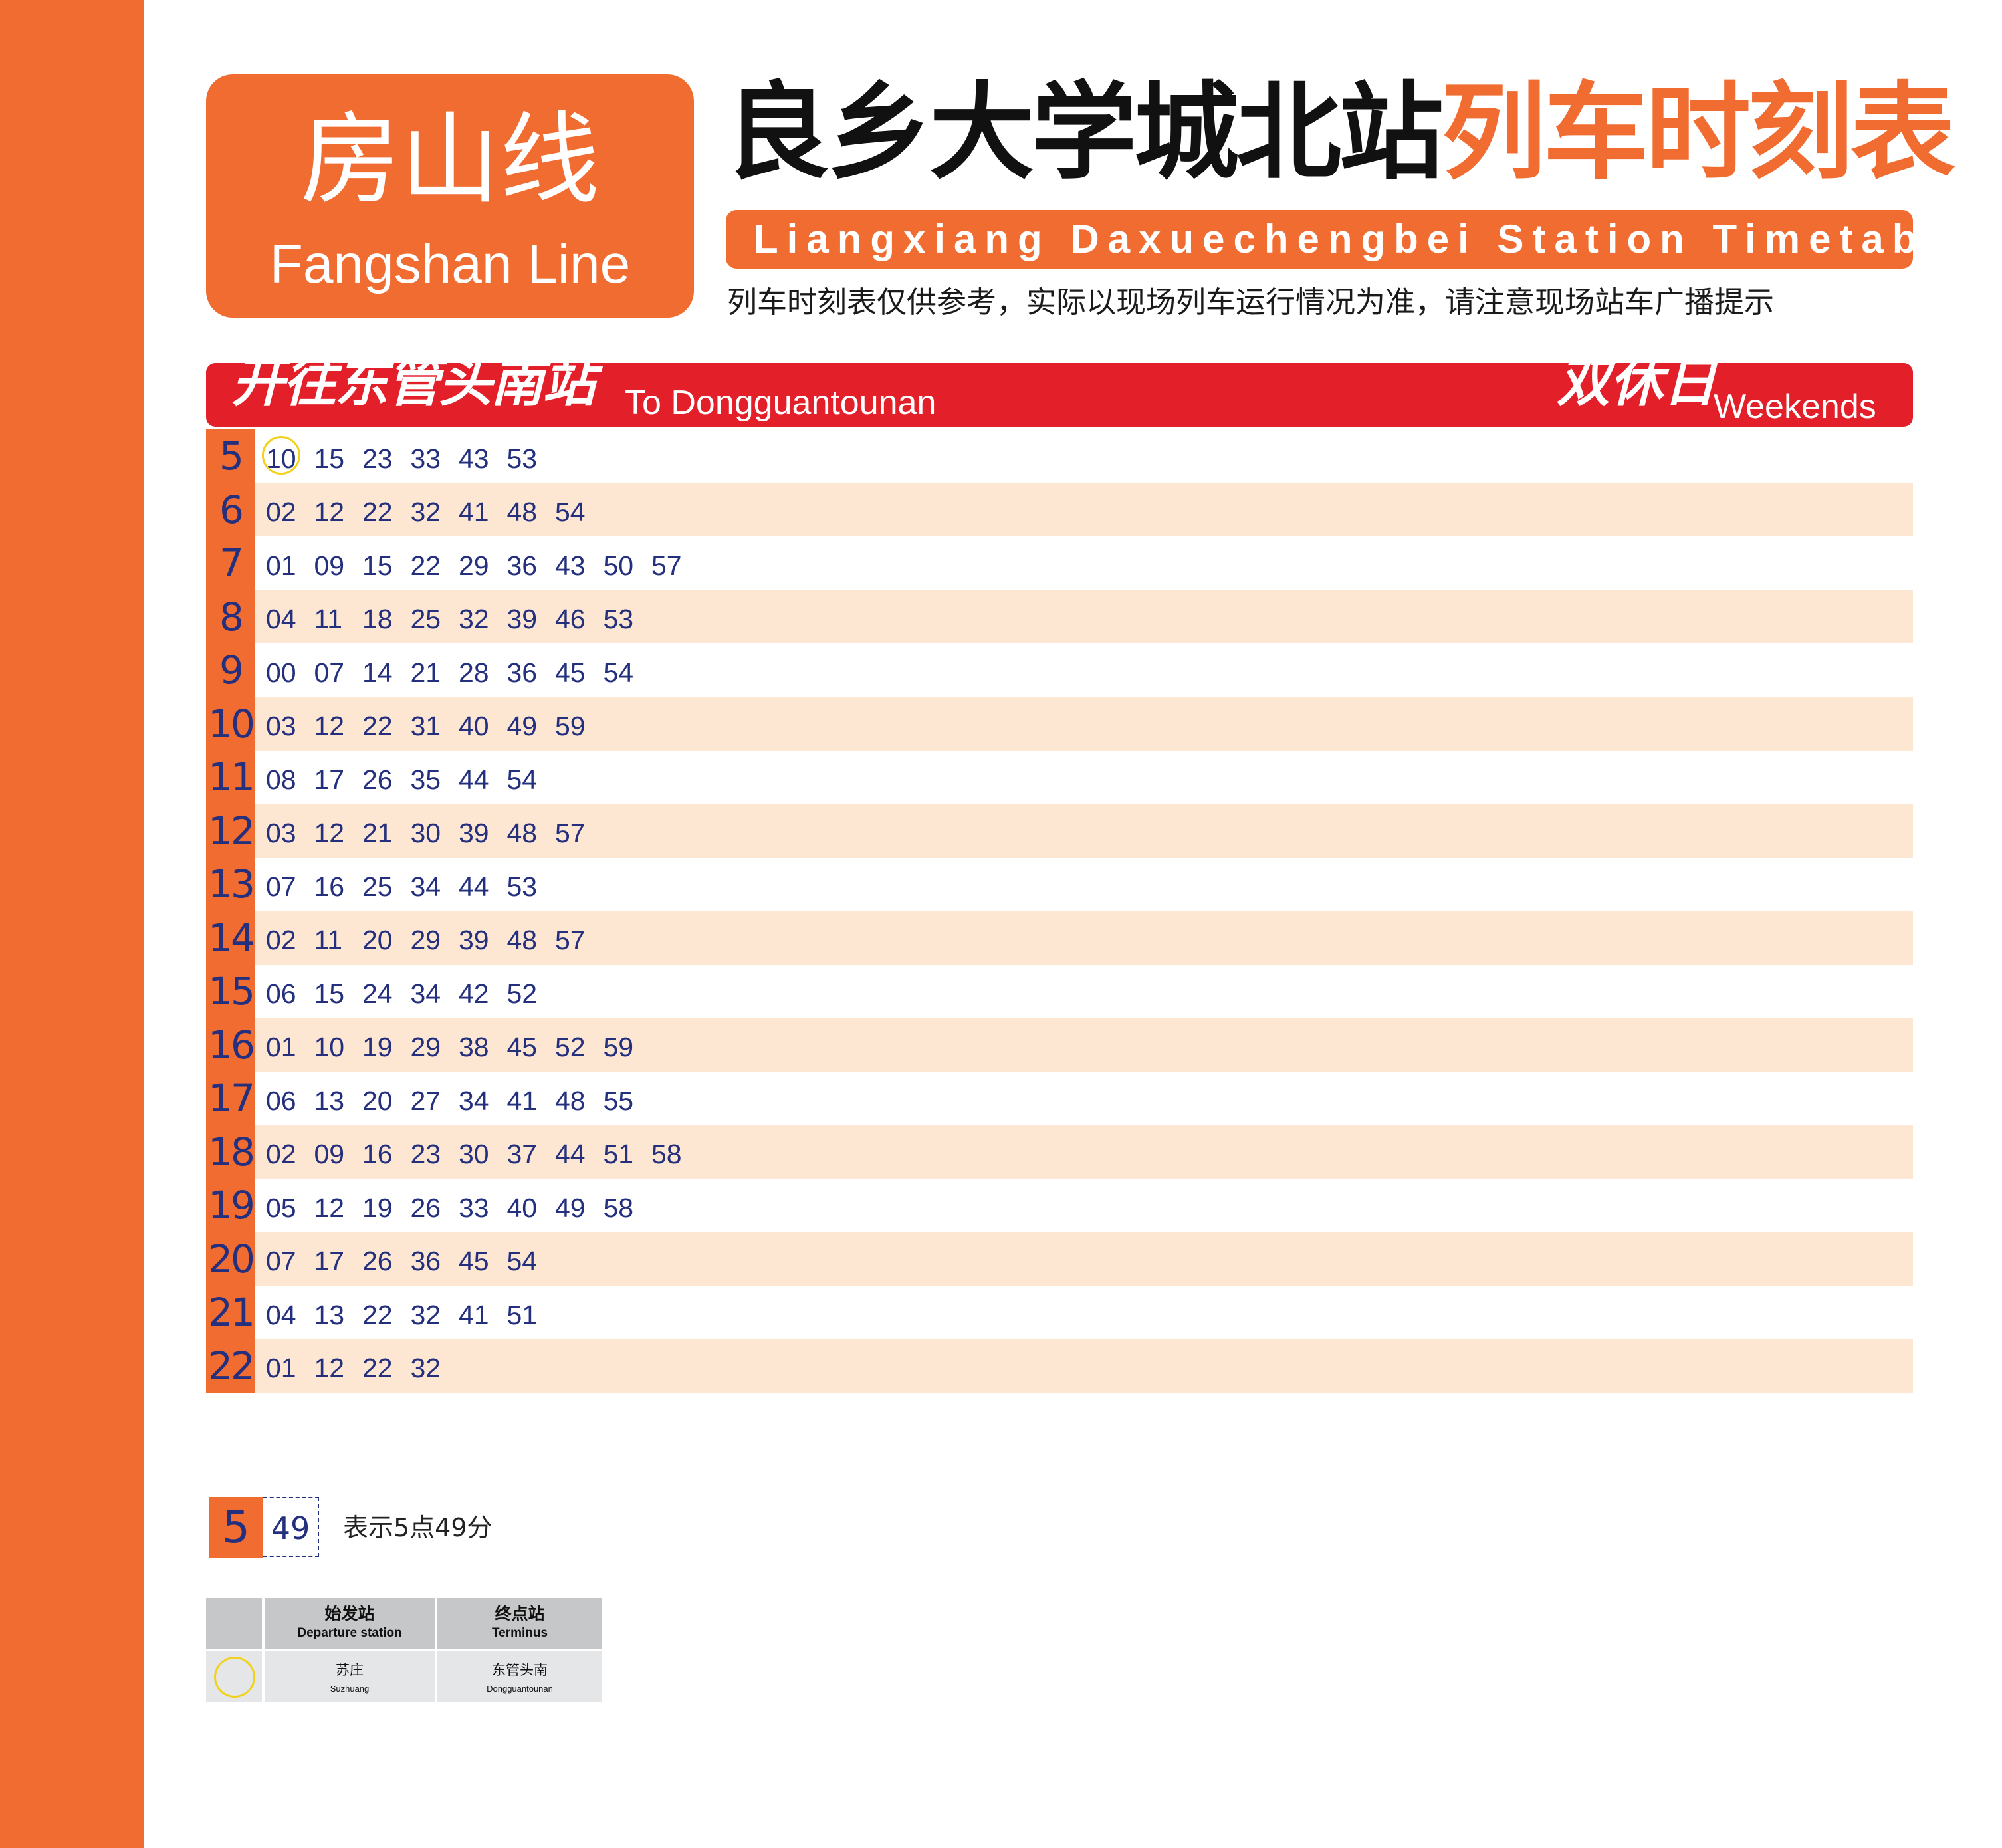 This screenshot has width=2002, height=1848. Describe the element at coordinates (377, 940) in the screenshot. I see `minute-value: 20` at that location.